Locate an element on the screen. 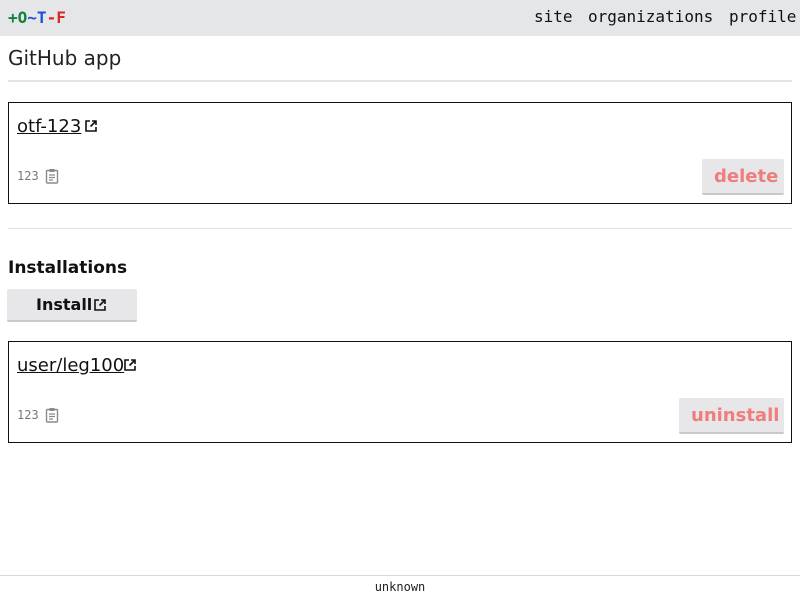  logo-tilde: ~ is located at coordinates (32, 17).